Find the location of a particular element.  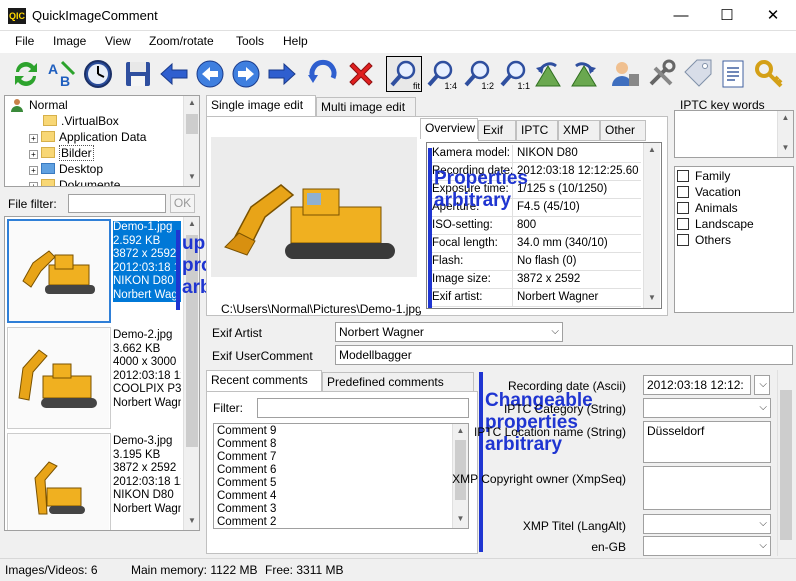

close-button: ✕ is located at coordinates (773, 15).